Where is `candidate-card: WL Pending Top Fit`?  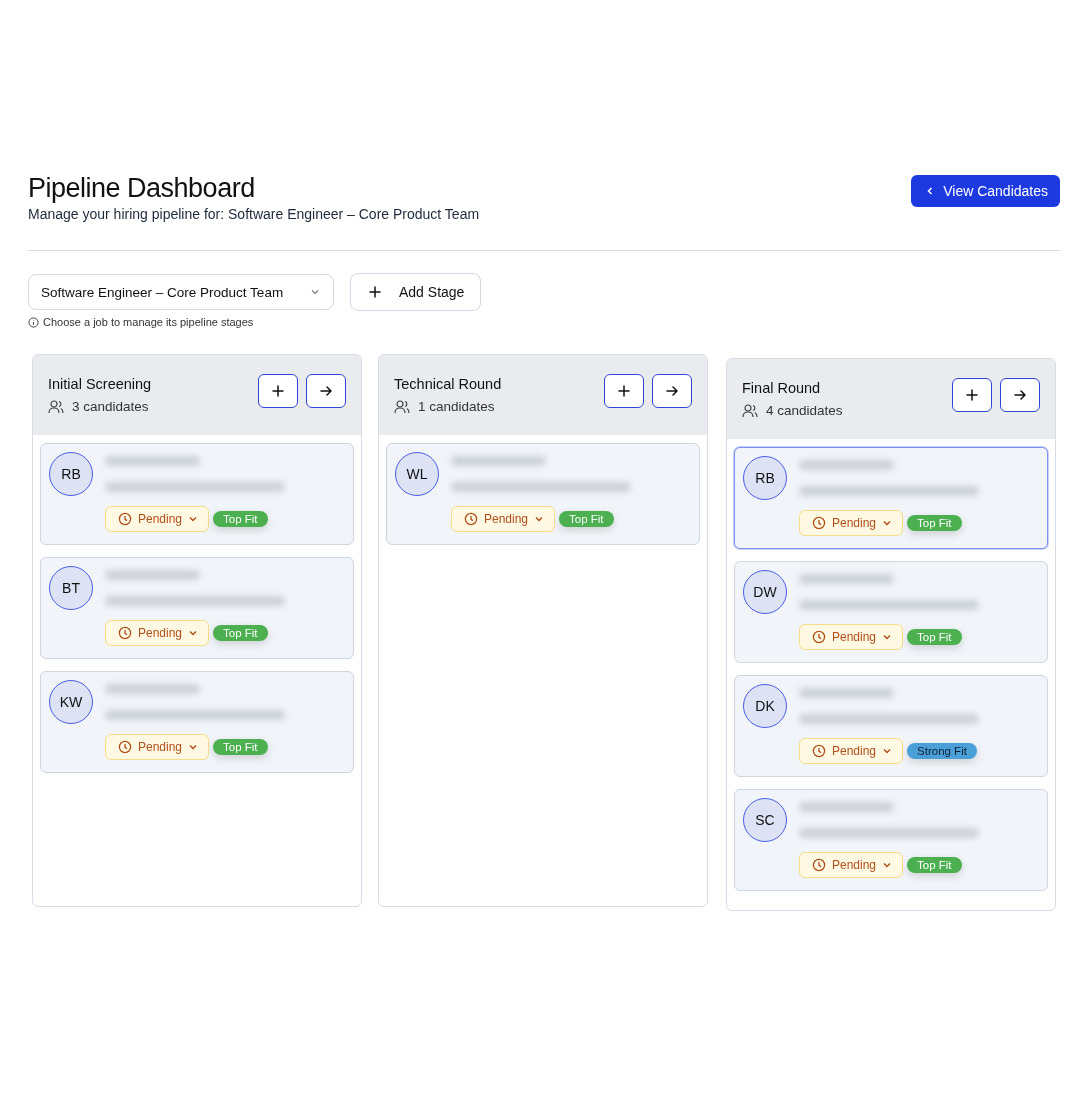 candidate-card: WL Pending Top Fit is located at coordinates (543, 494).